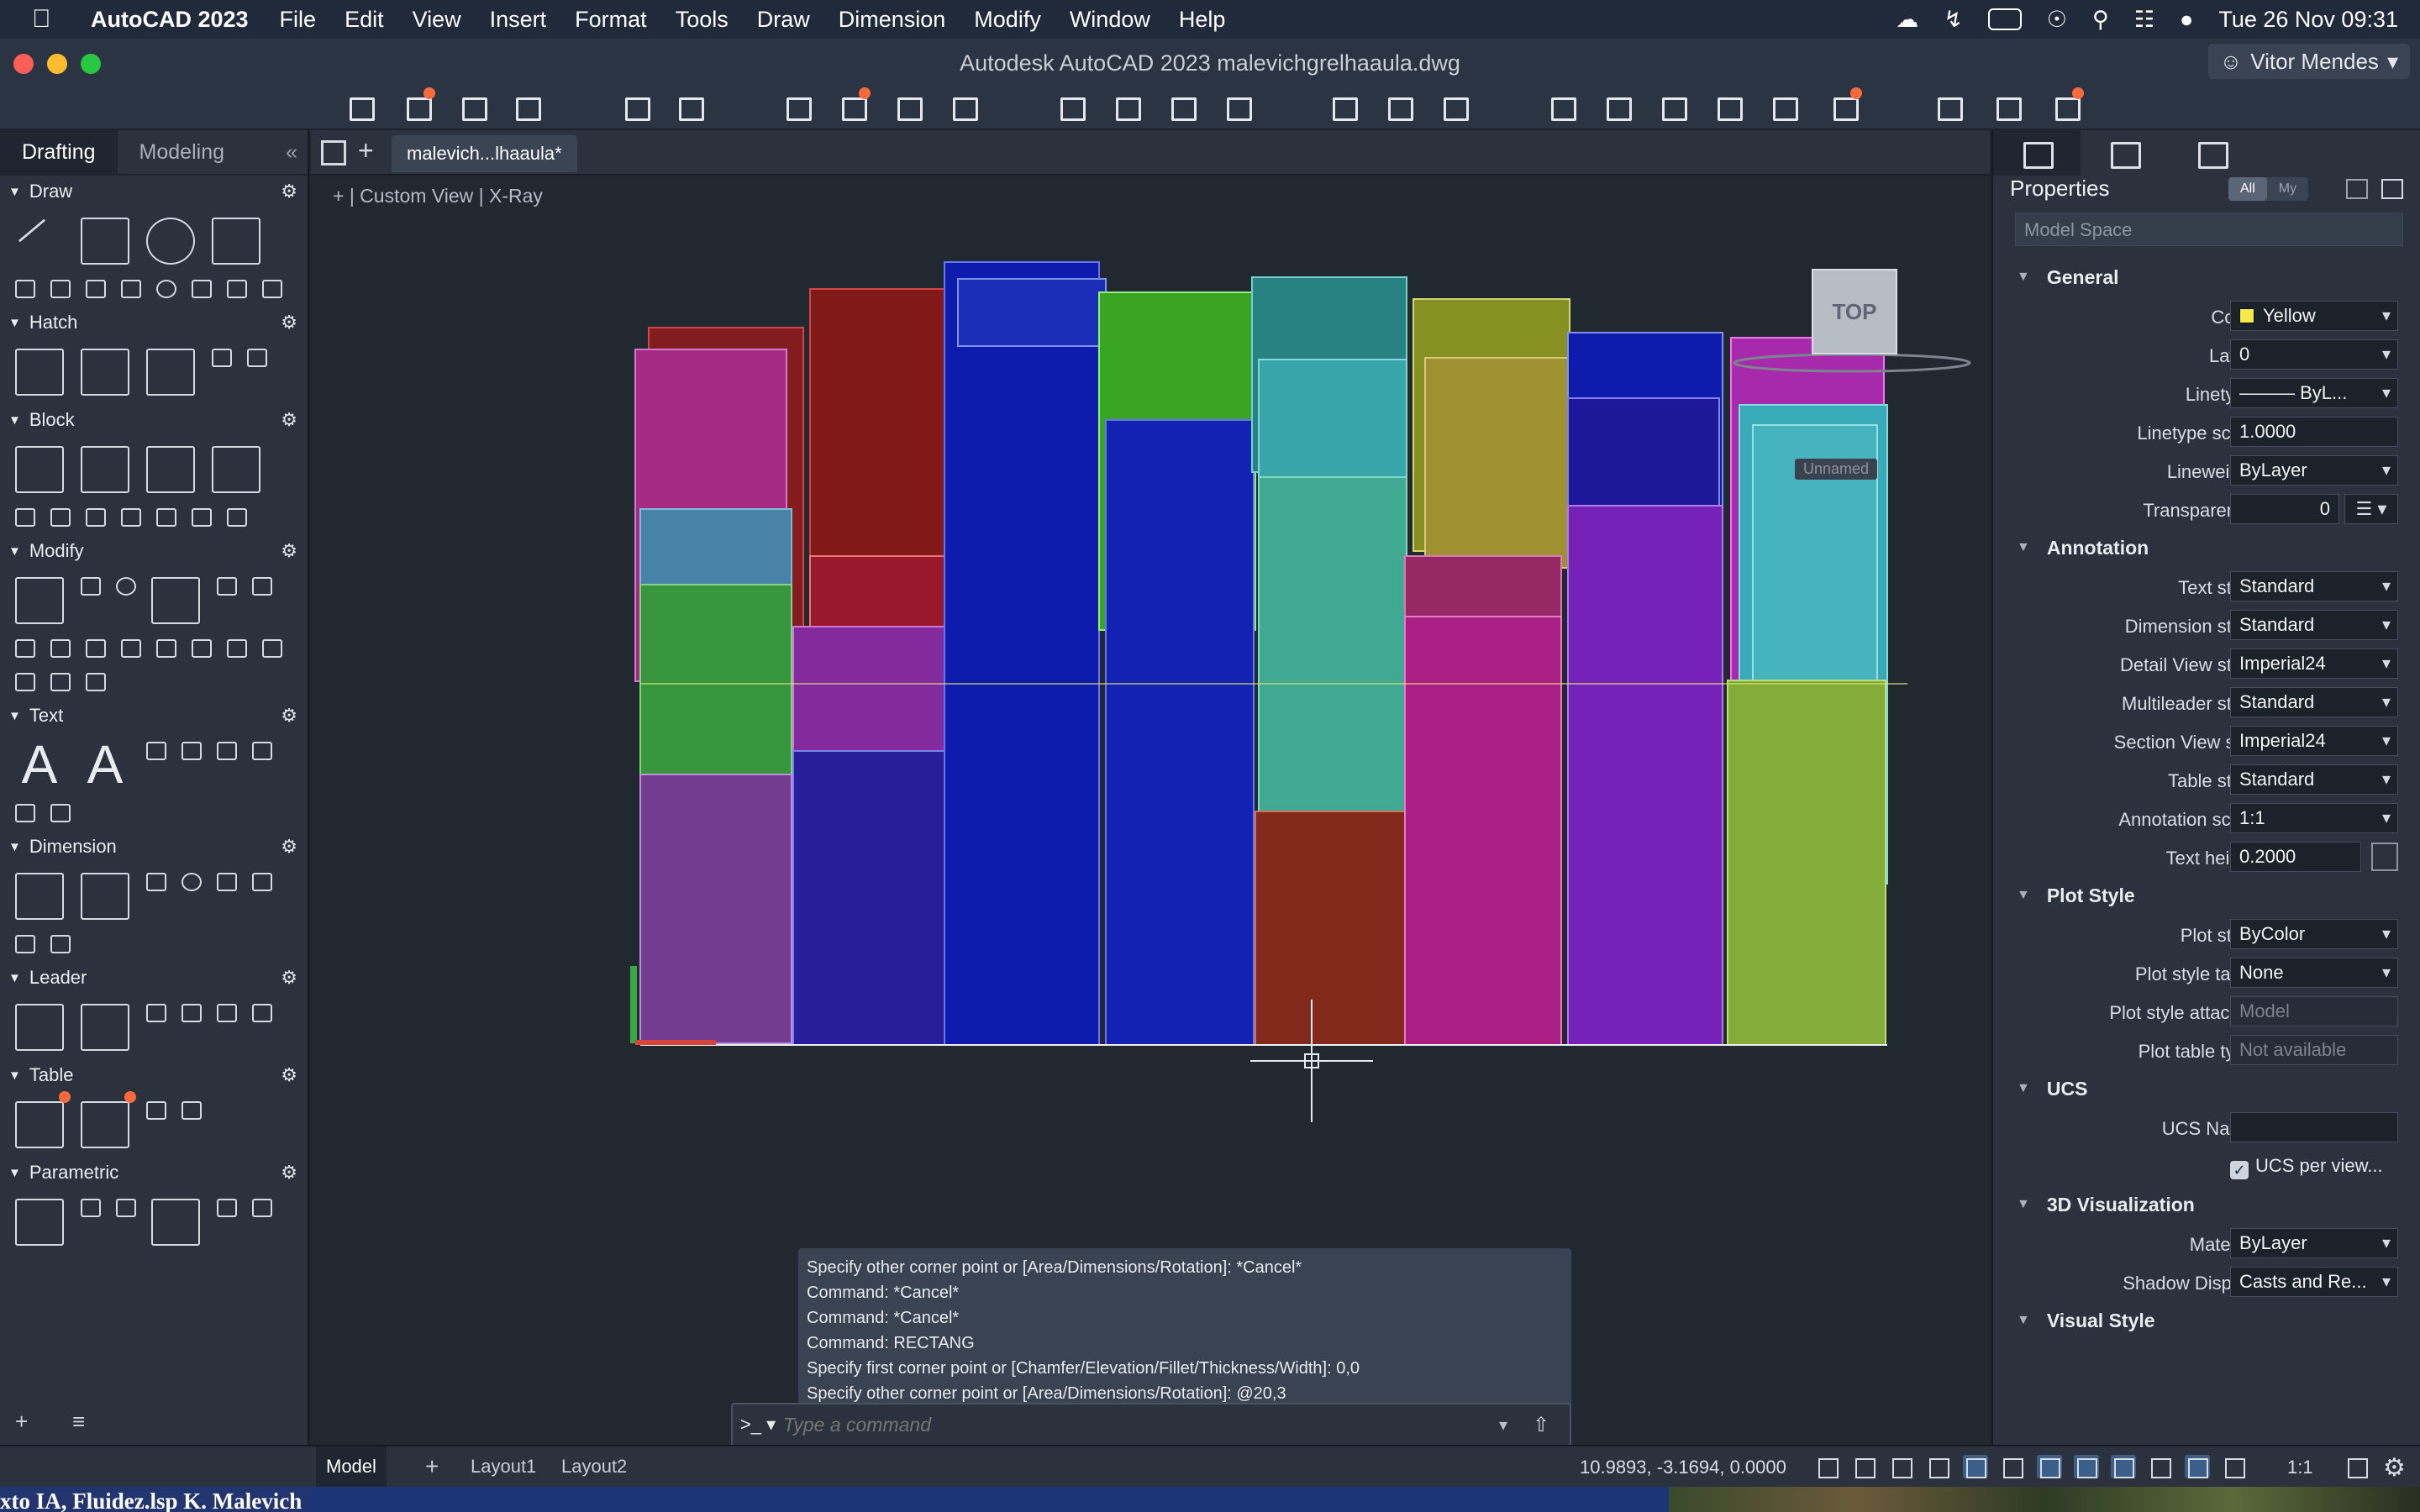  Describe the element at coordinates (154, 1075) in the screenshot. I see `section-table-header: ▼ Table ⚙` at that location.